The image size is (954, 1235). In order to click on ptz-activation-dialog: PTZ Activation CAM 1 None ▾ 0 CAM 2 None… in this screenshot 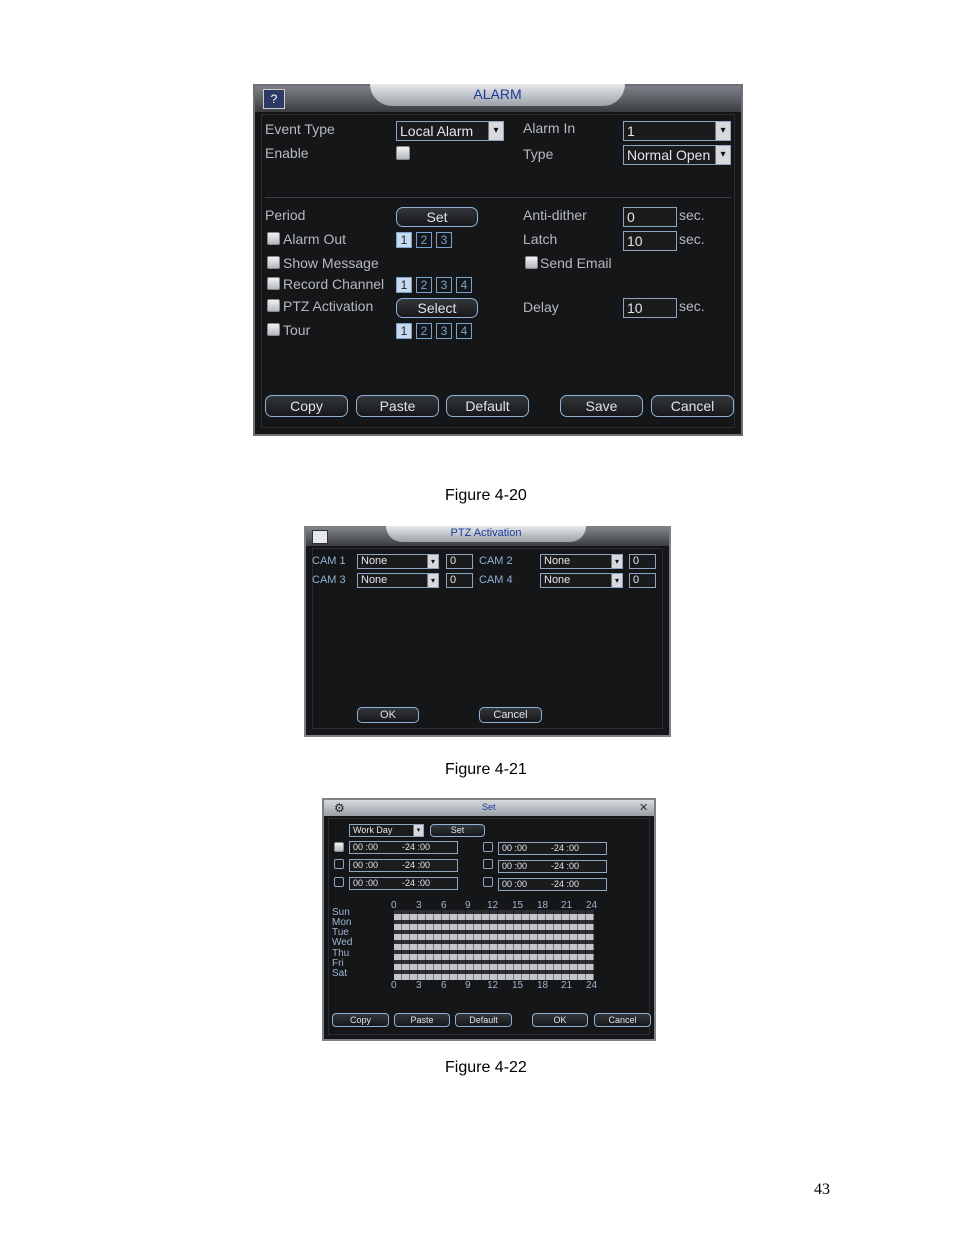, I will do `click(487, 631)`.